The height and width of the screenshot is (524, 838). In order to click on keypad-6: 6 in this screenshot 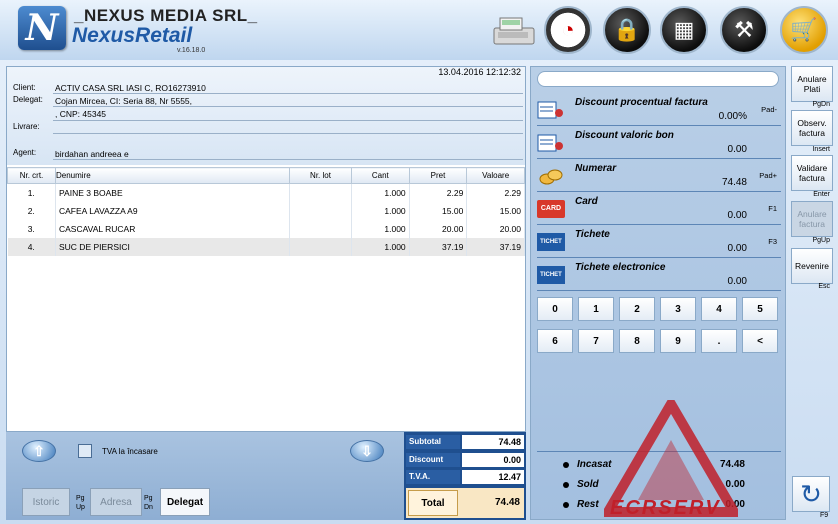, I will do `click(555, 341)`.